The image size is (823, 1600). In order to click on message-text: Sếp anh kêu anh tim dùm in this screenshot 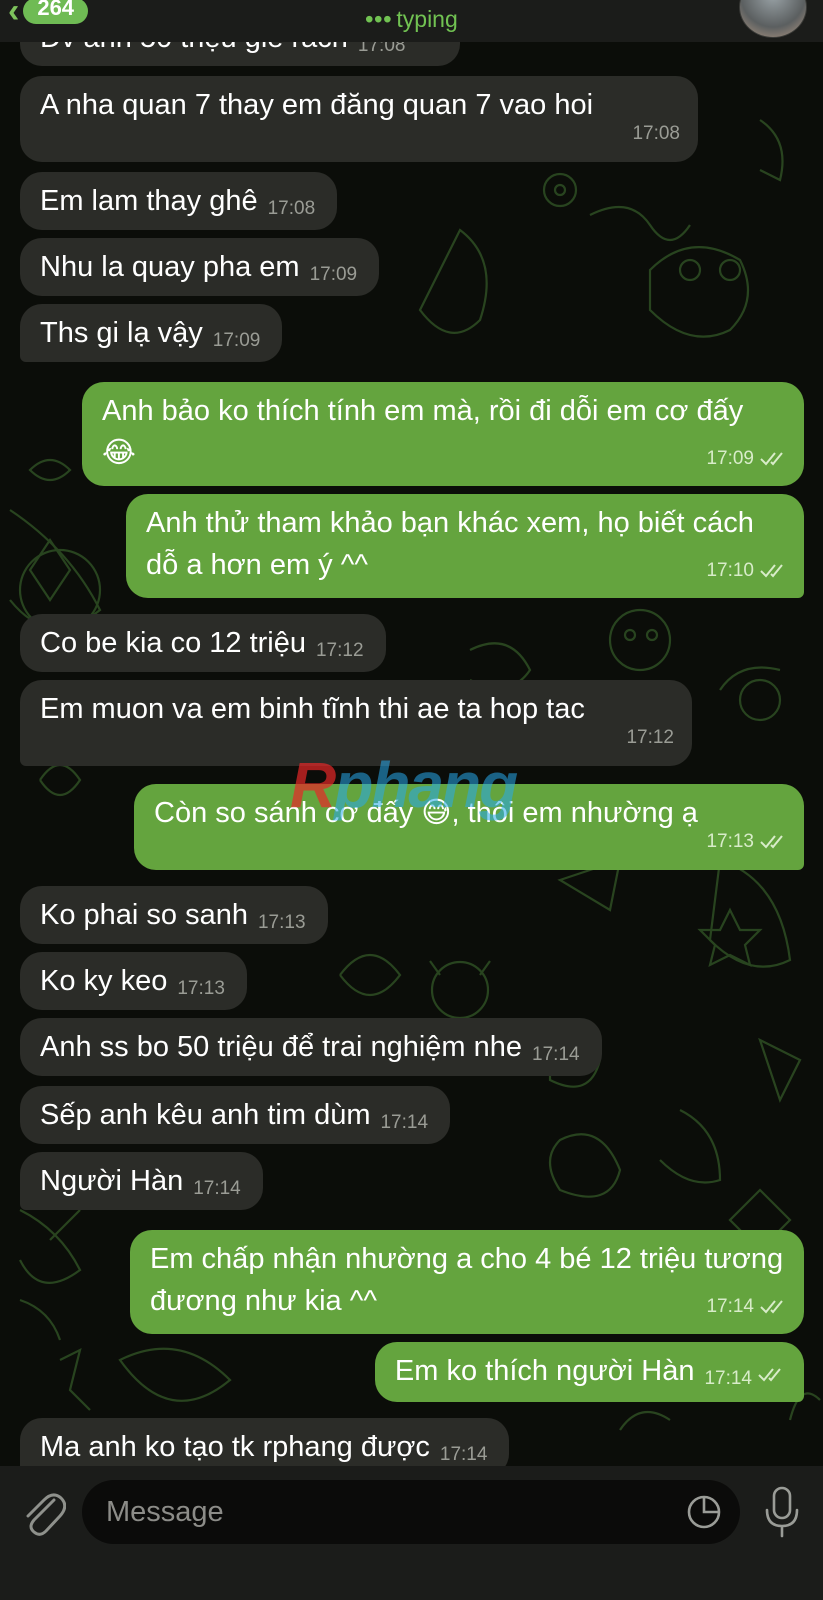, I will do `click(205, 1115)`.